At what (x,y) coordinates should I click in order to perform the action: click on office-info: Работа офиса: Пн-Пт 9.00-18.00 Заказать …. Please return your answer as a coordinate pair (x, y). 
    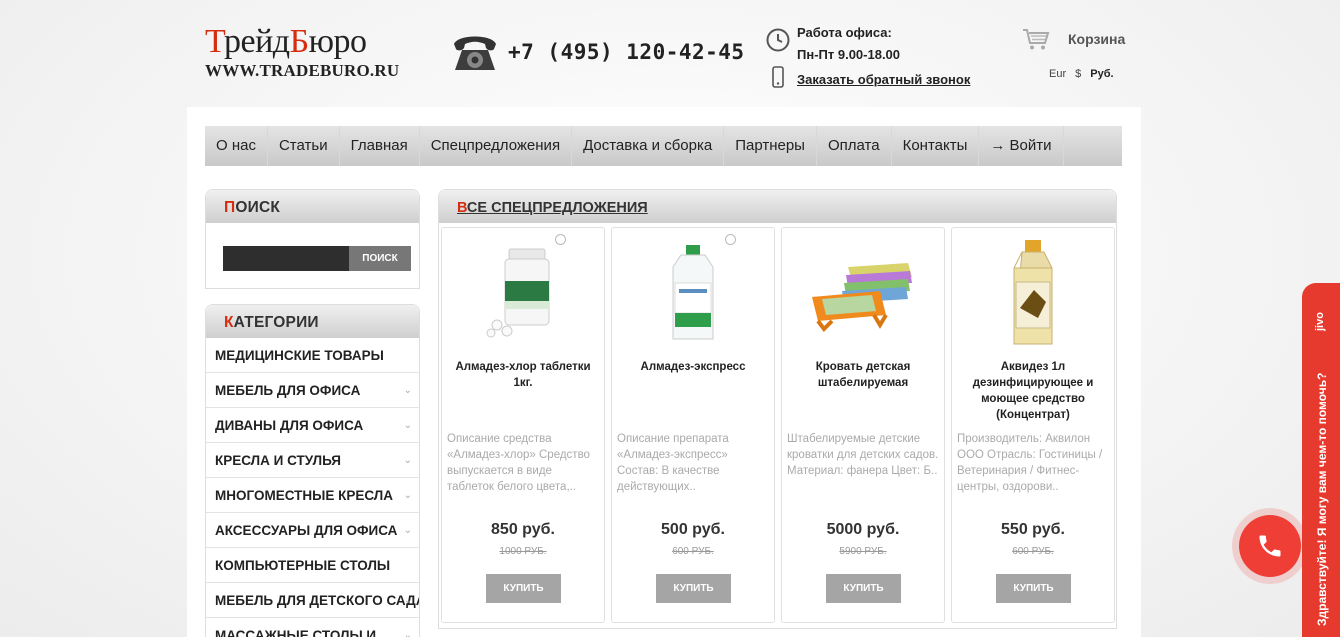
    Looking at the image, I should click on (868, 57).